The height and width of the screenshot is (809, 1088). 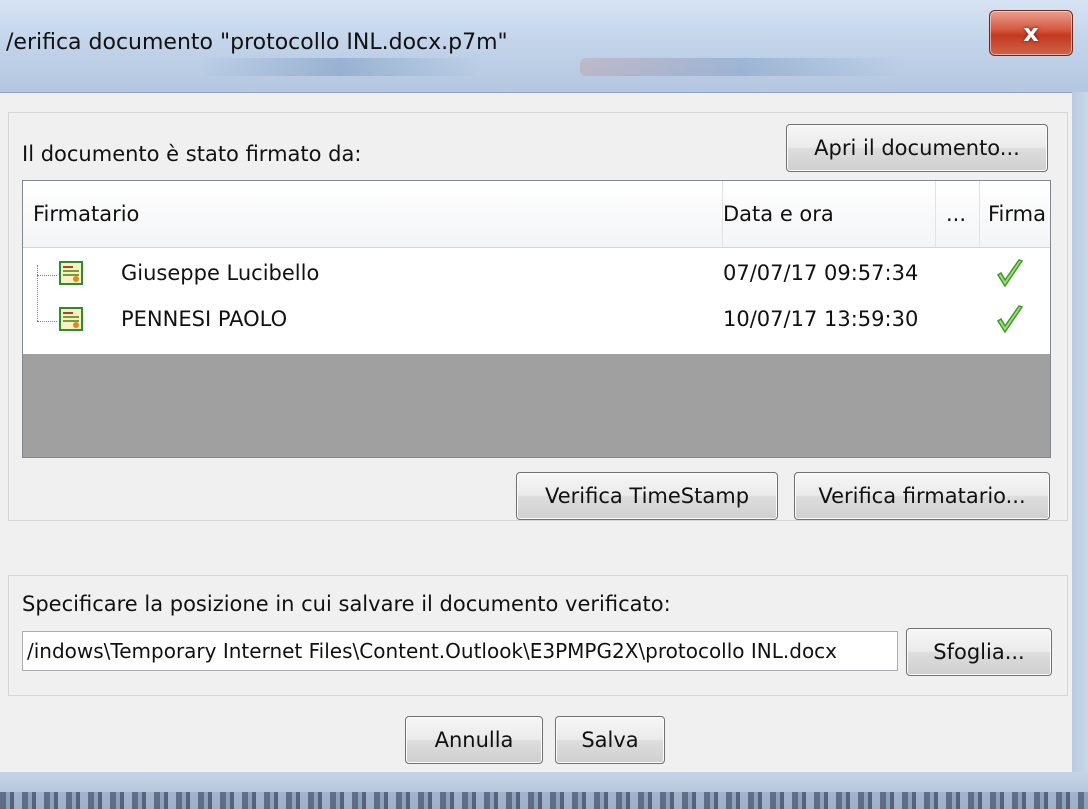 What do you see at coordinates (204, 319) in the screenshot?
I see `signer-name: PENNESI PAOLO` at bounding box center [204, 319].